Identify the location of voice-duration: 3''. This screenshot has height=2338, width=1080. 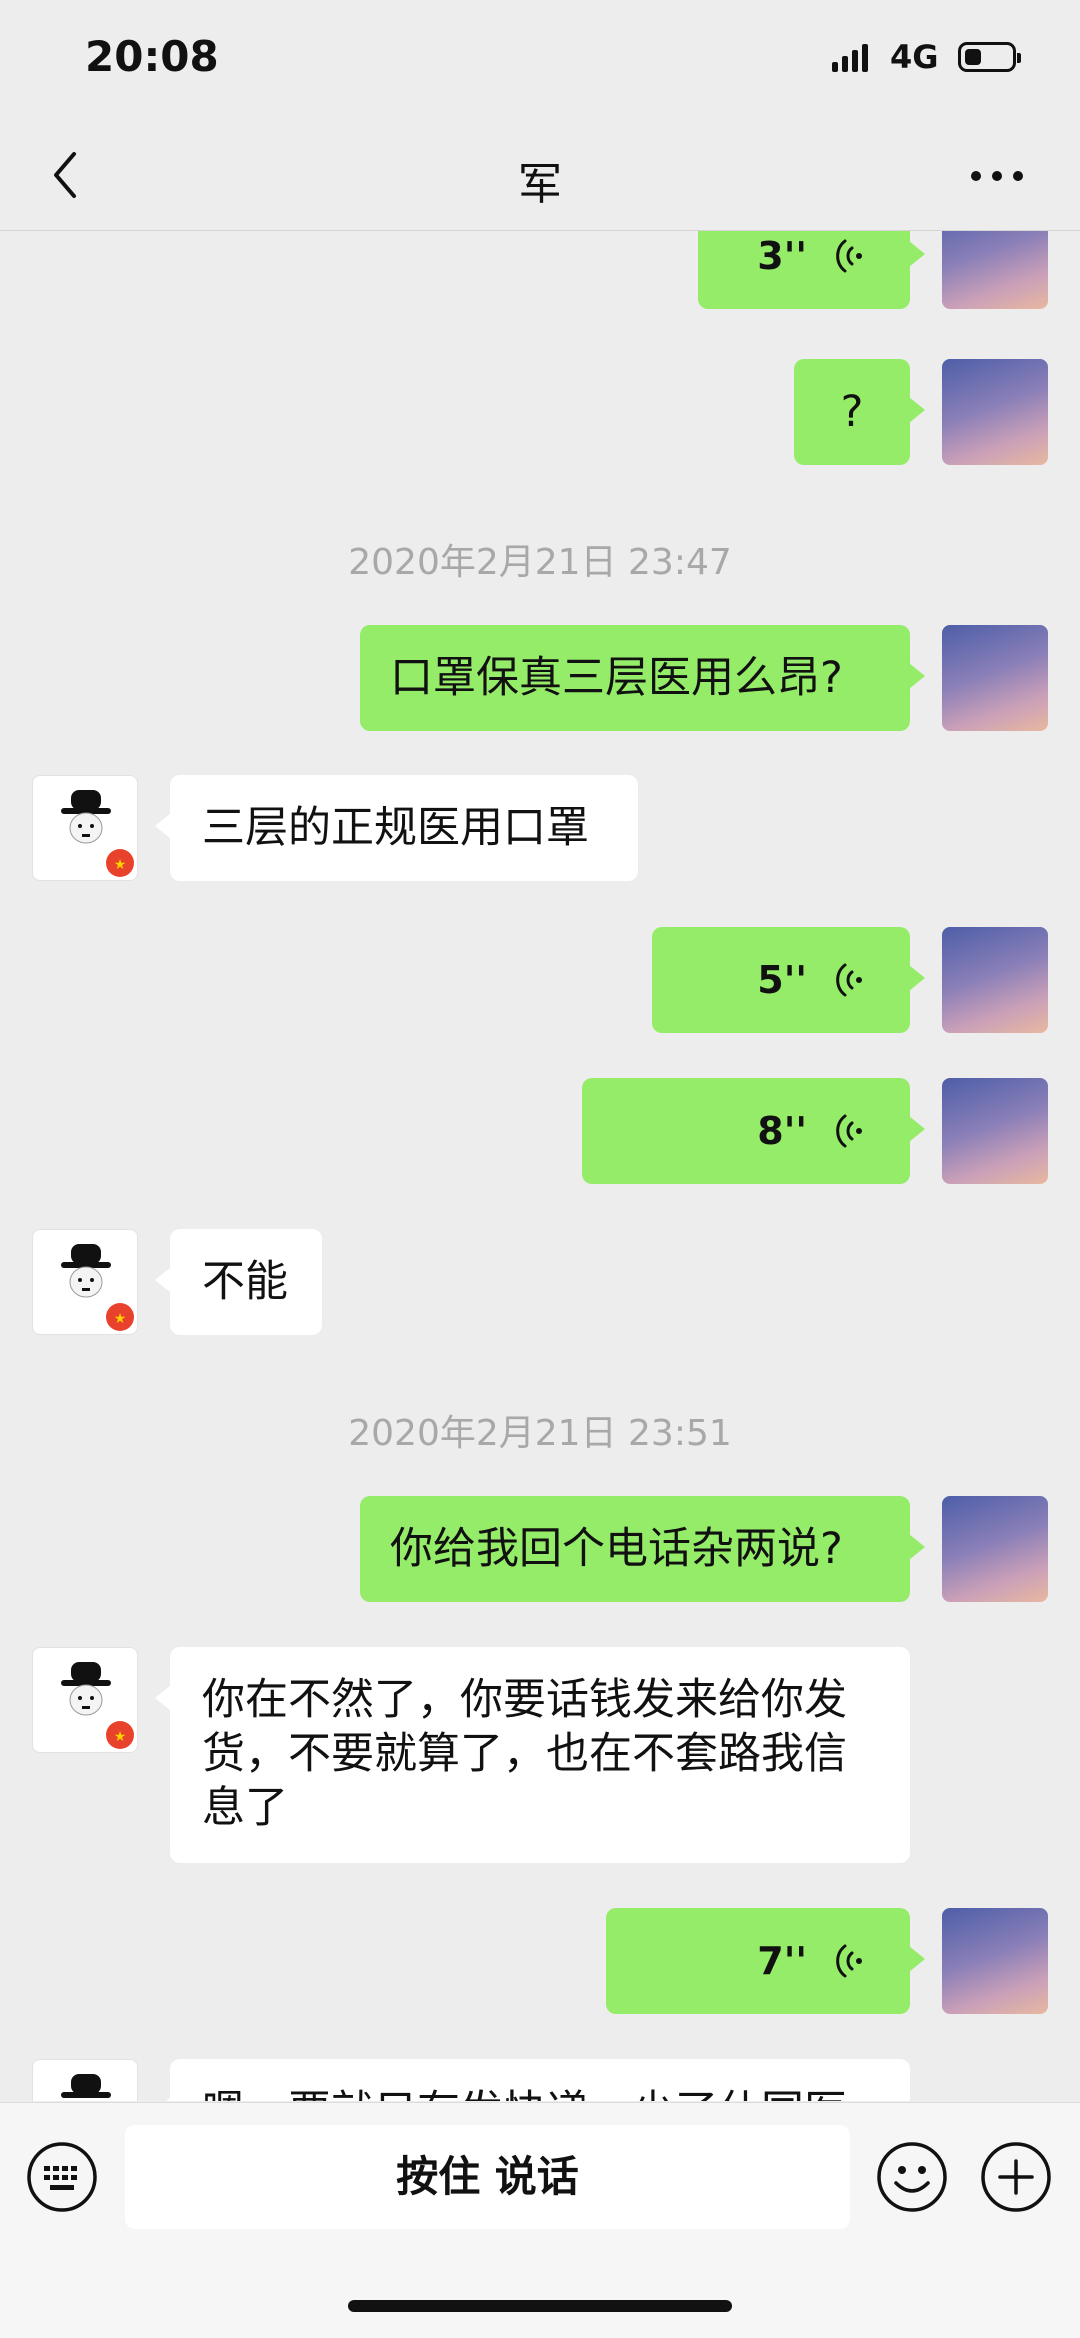
(782, 256).